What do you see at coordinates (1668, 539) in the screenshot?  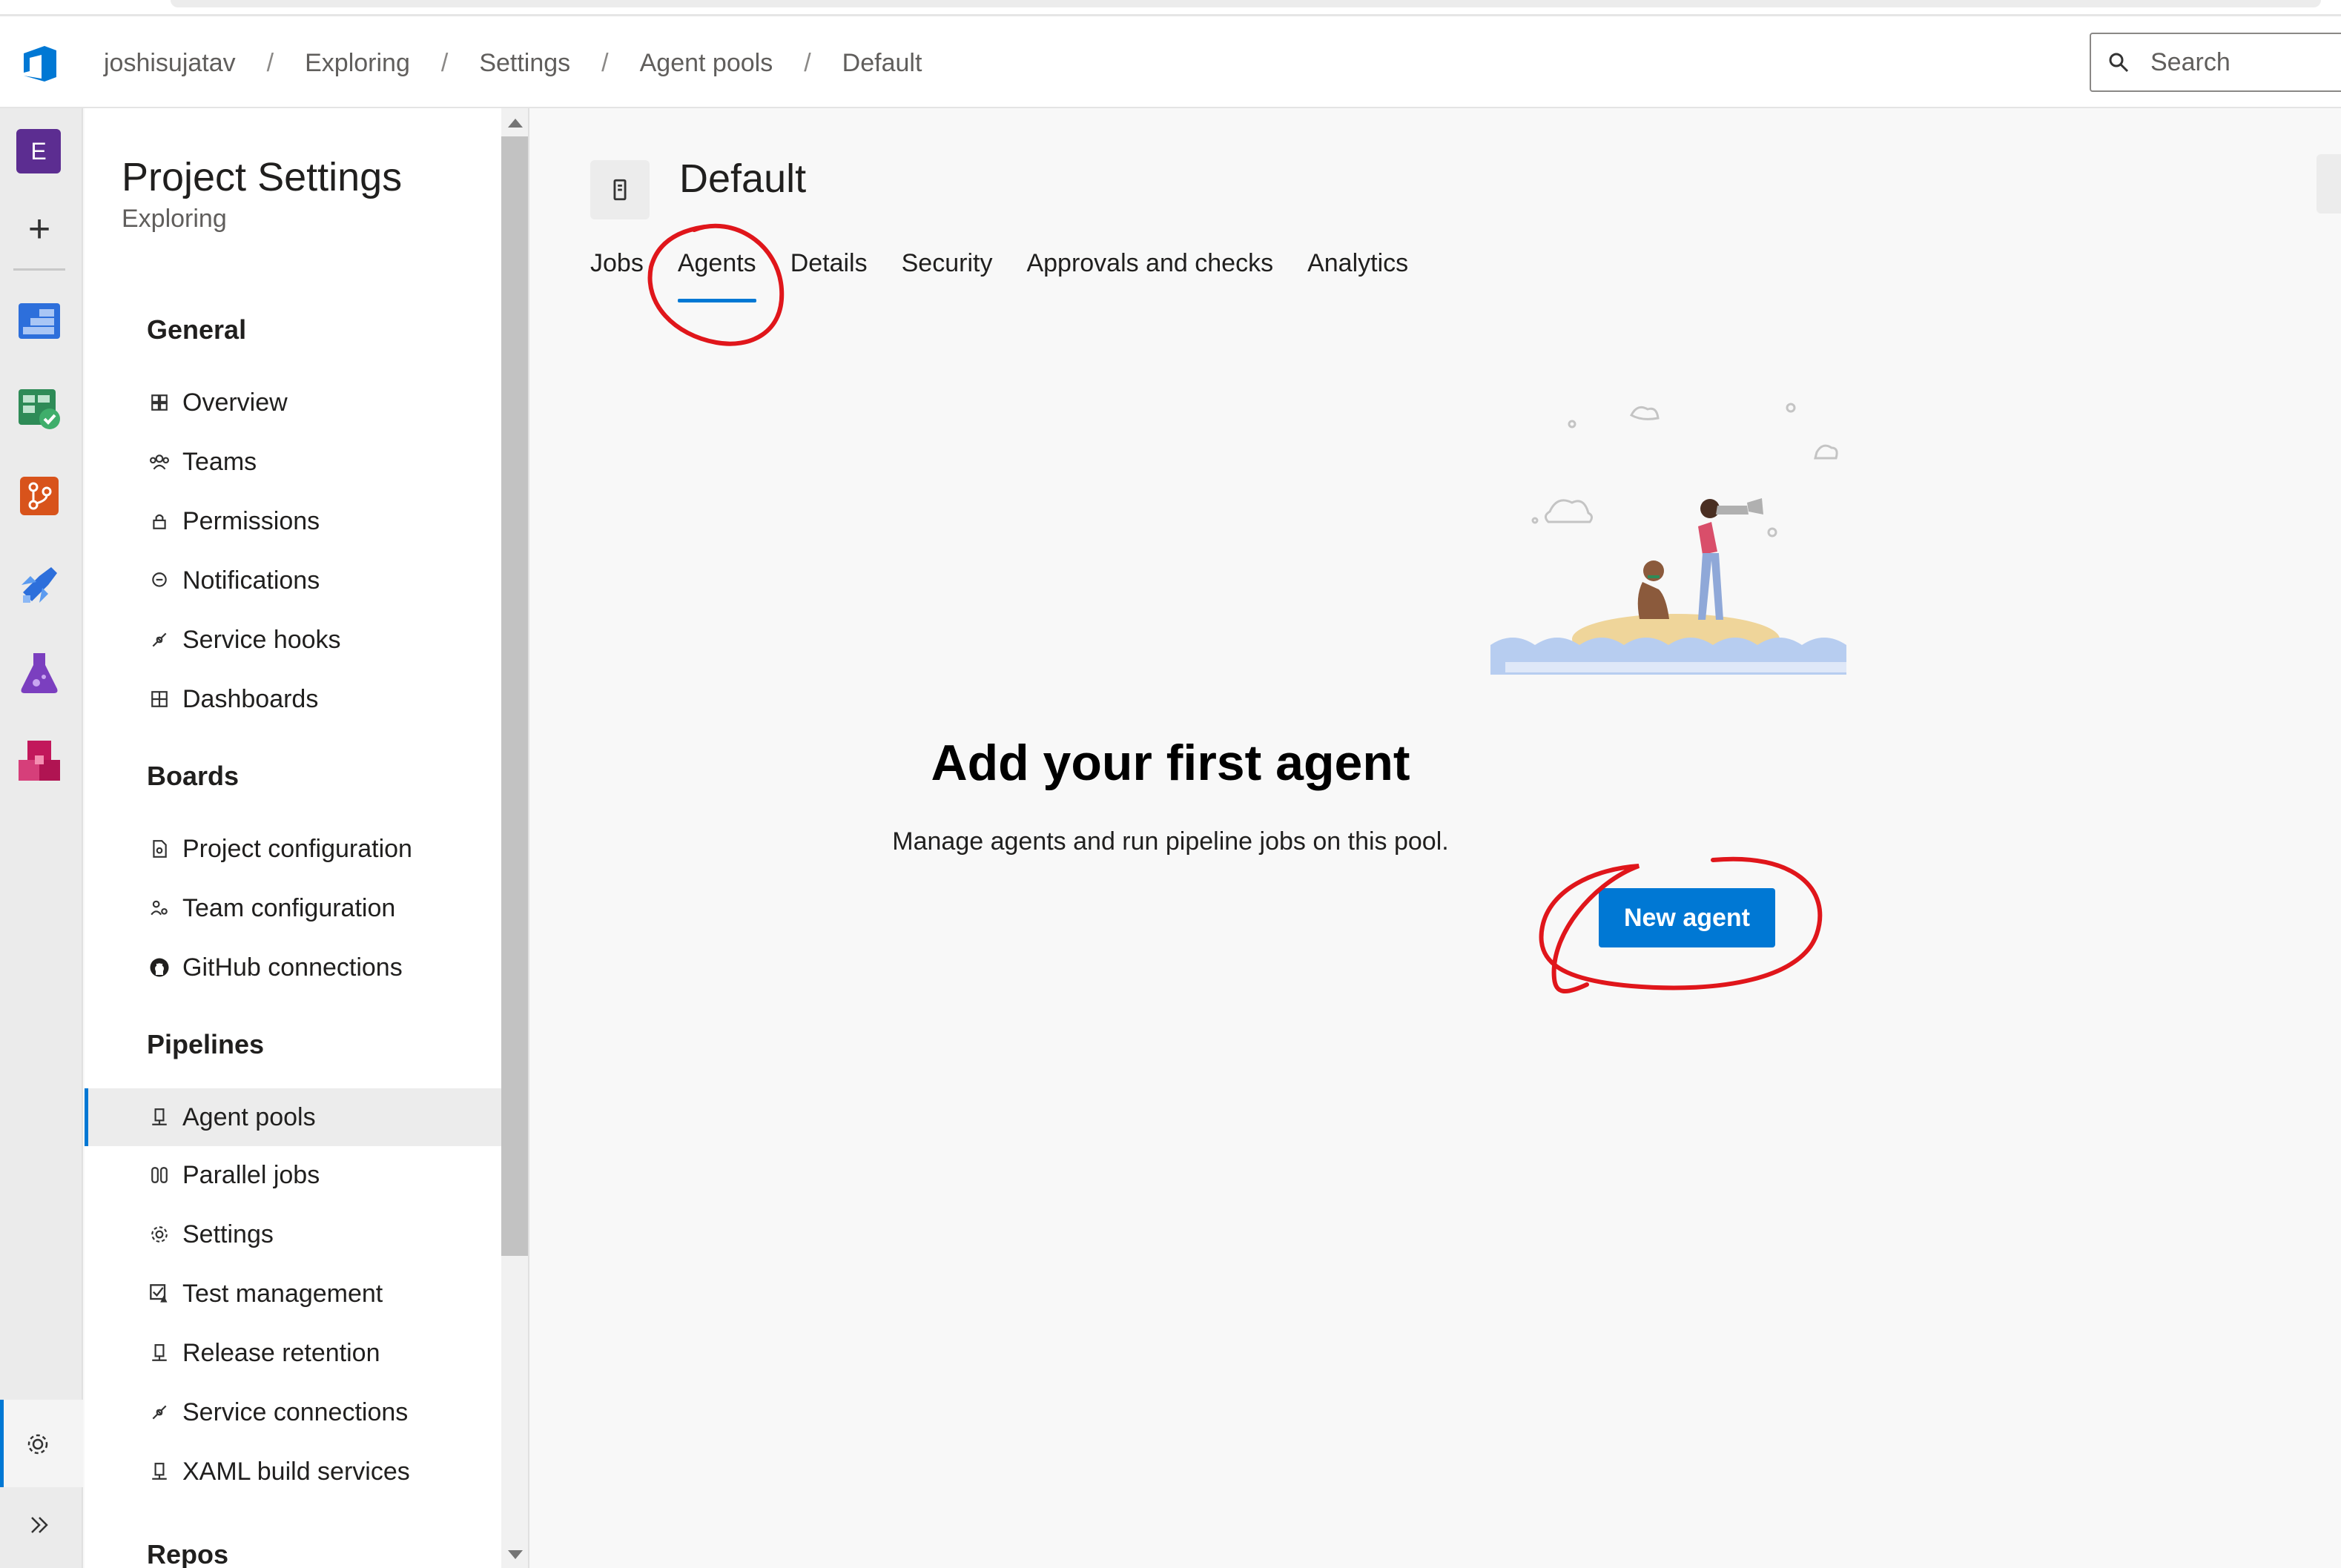 I see `empty-state-illustration` at bounding box center [1668, 539].